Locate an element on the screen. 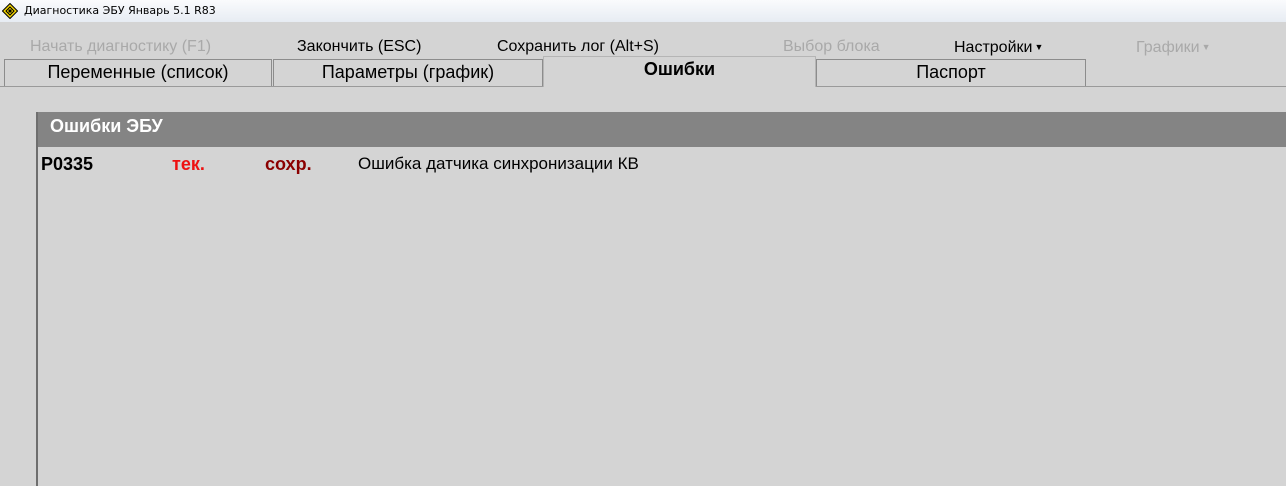 The image size is (1286, 486). tab-label: Паспорт is located at coordinates (951, 72).